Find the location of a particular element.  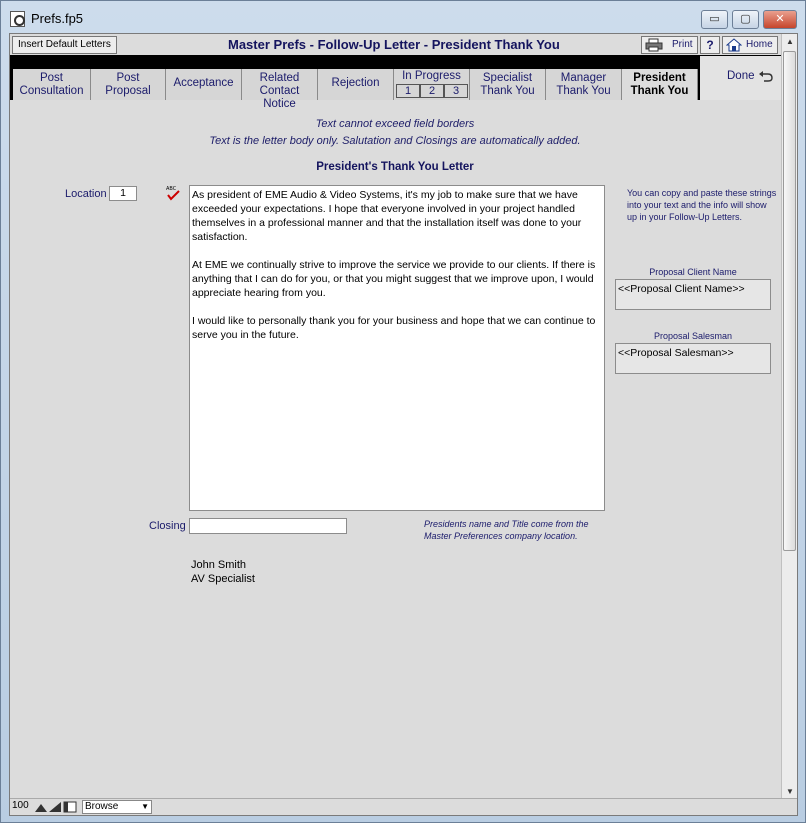

salesman-label: Proposal Salesman is located at coordinates (693, 336).